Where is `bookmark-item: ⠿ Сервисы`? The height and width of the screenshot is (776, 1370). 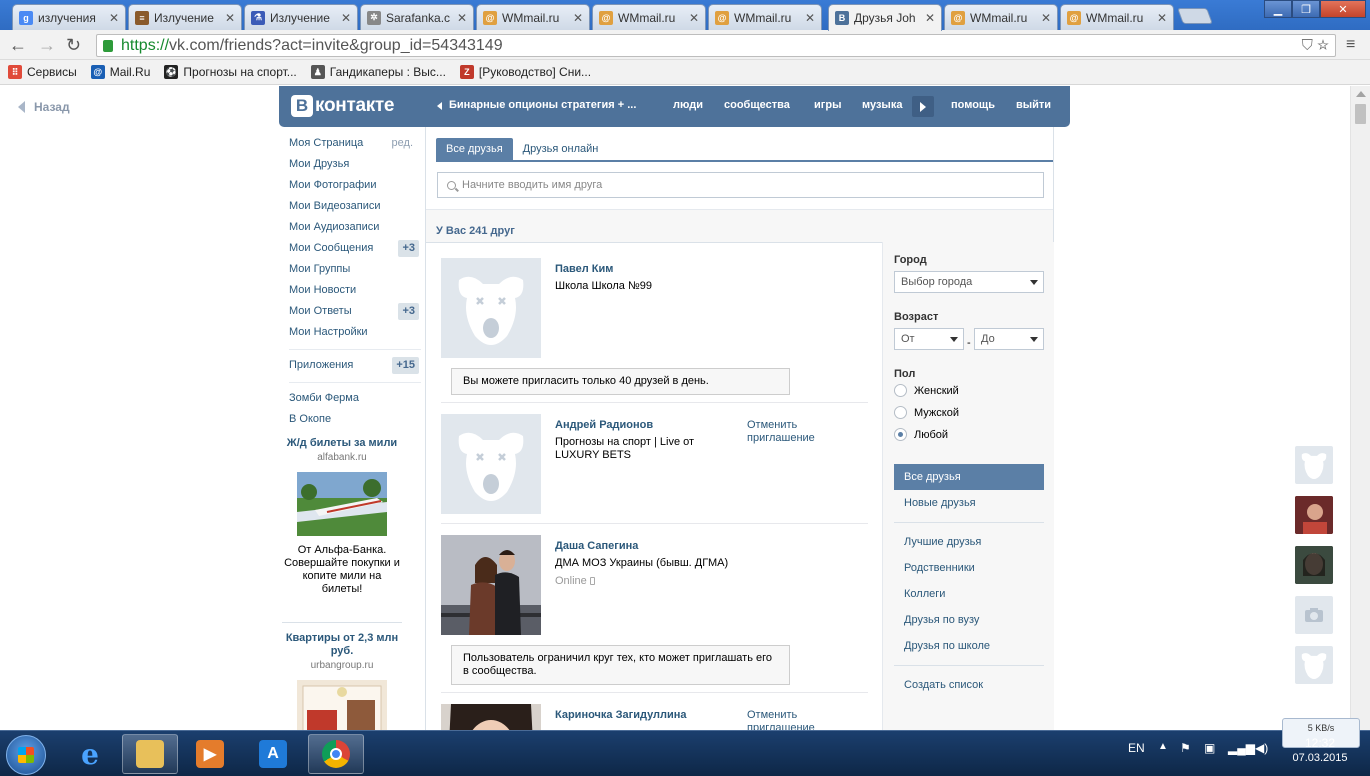
bookmark-item: ⠿ Сервисы is located at coordinates (42, 72).